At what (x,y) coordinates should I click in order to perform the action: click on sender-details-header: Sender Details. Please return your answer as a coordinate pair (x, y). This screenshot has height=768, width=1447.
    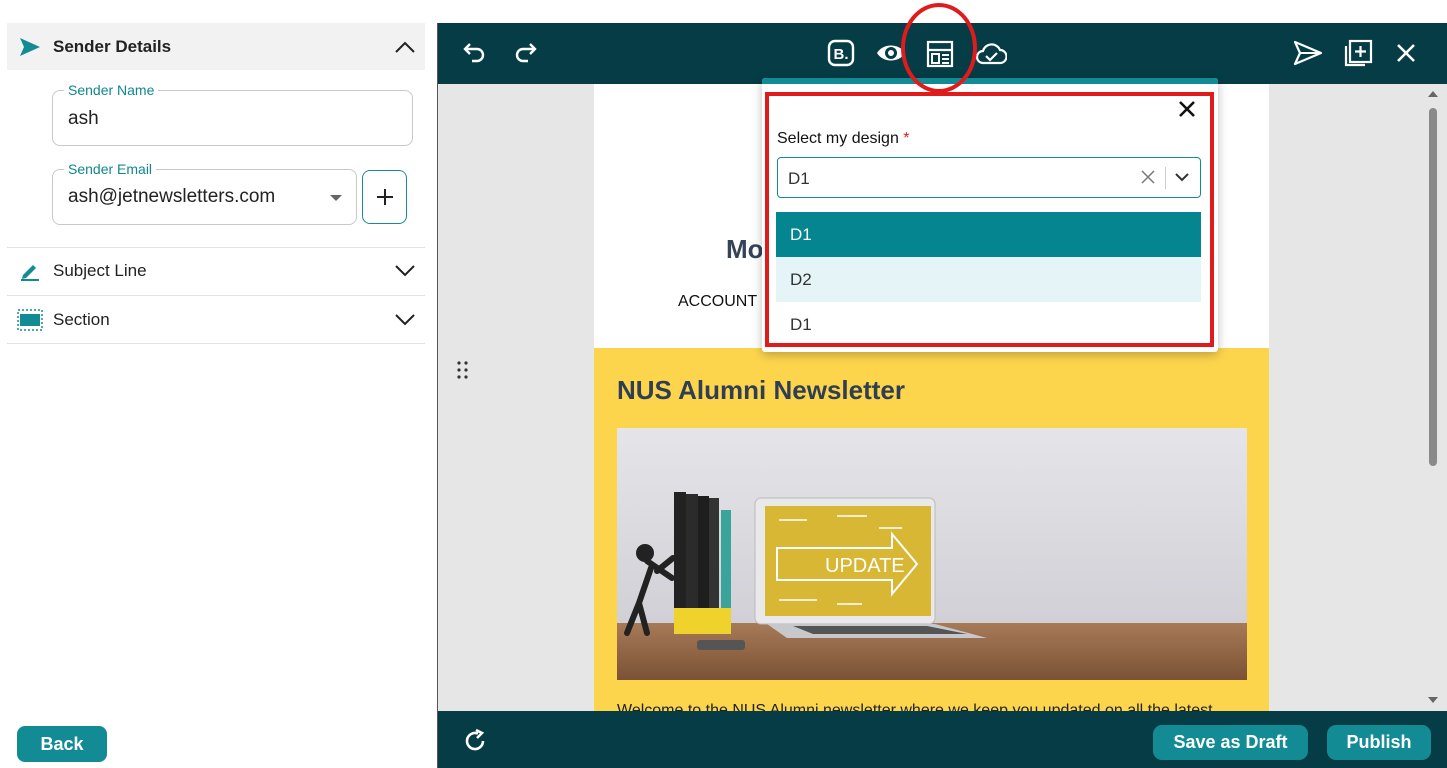
    Looking at the image, I should click on (216, 46).